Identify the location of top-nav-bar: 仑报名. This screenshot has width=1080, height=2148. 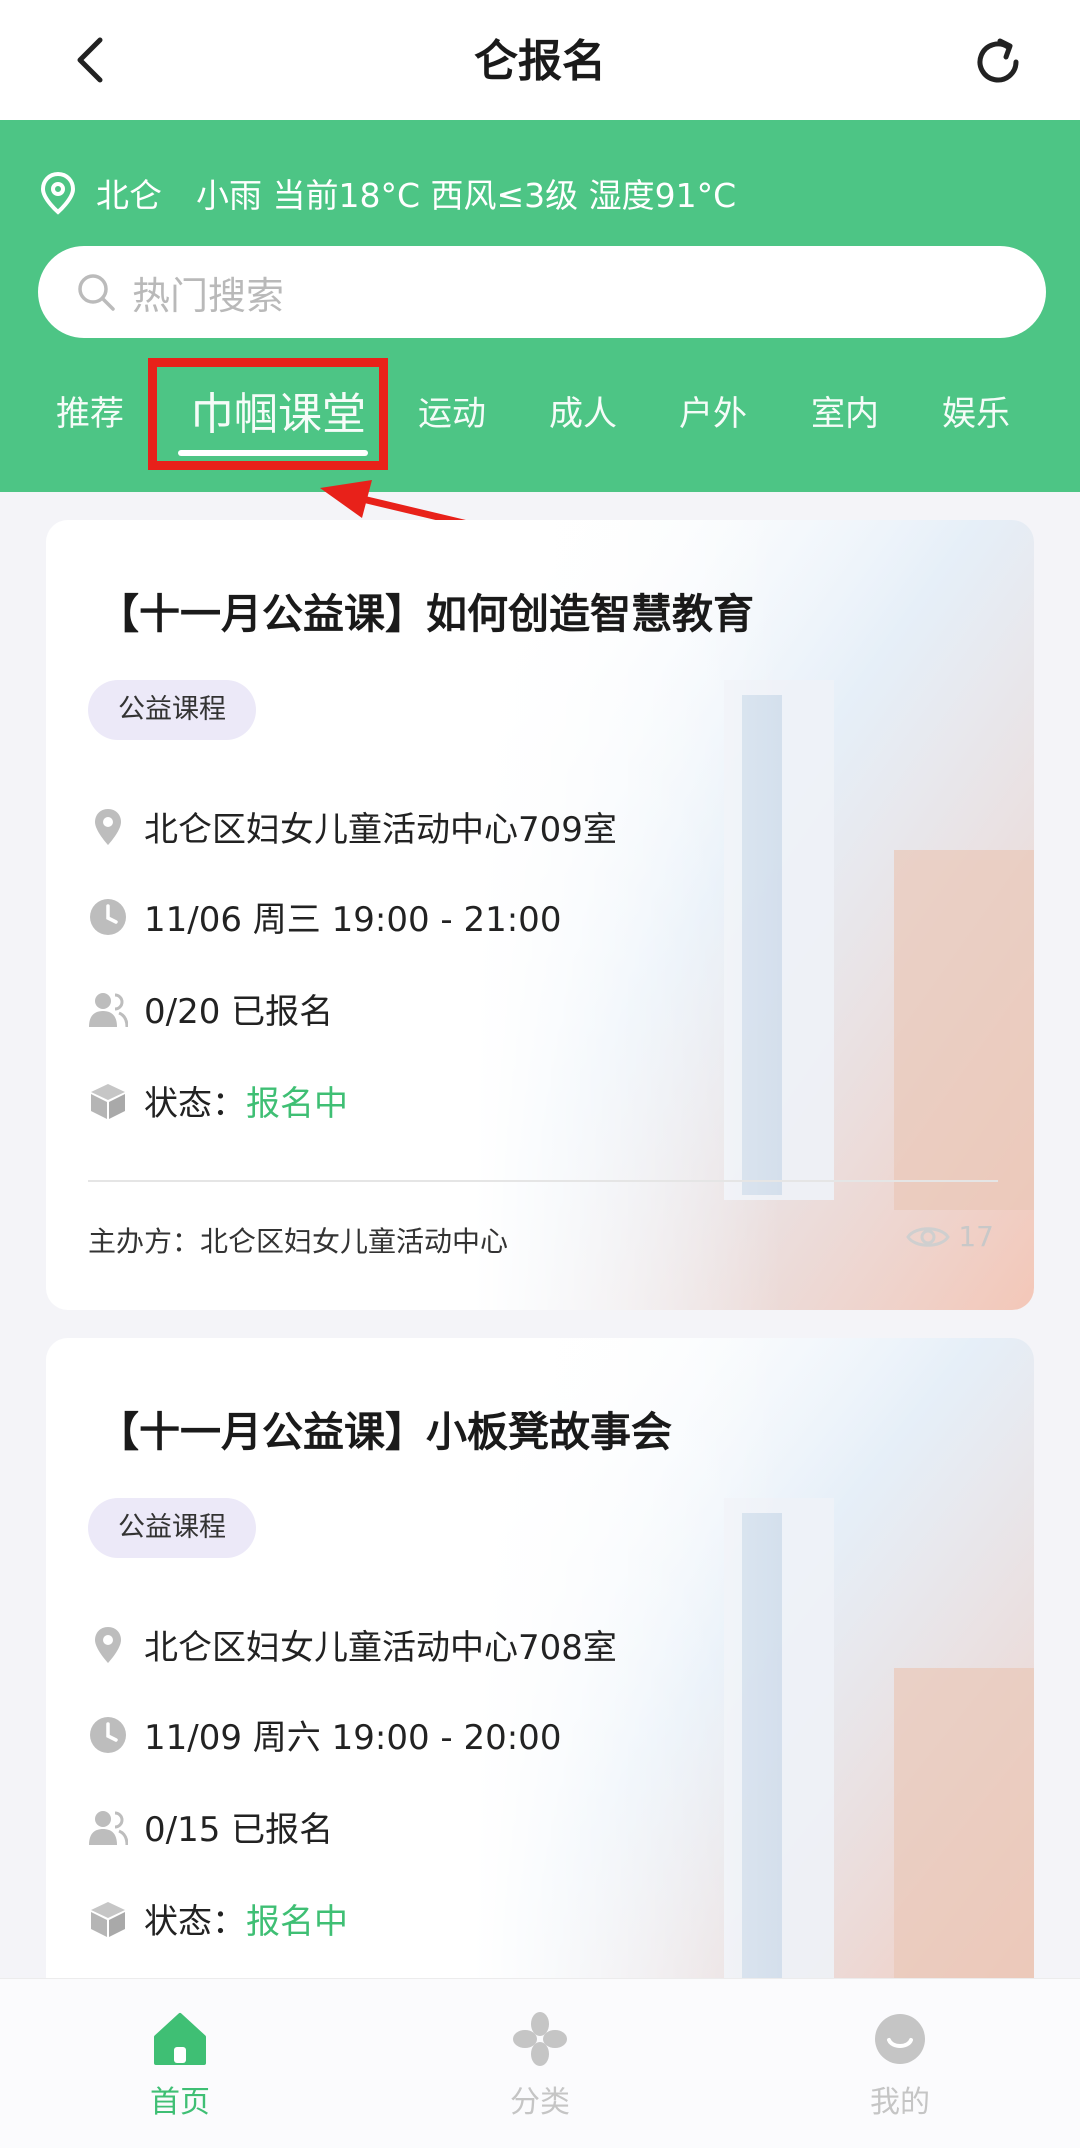
(540, 60).